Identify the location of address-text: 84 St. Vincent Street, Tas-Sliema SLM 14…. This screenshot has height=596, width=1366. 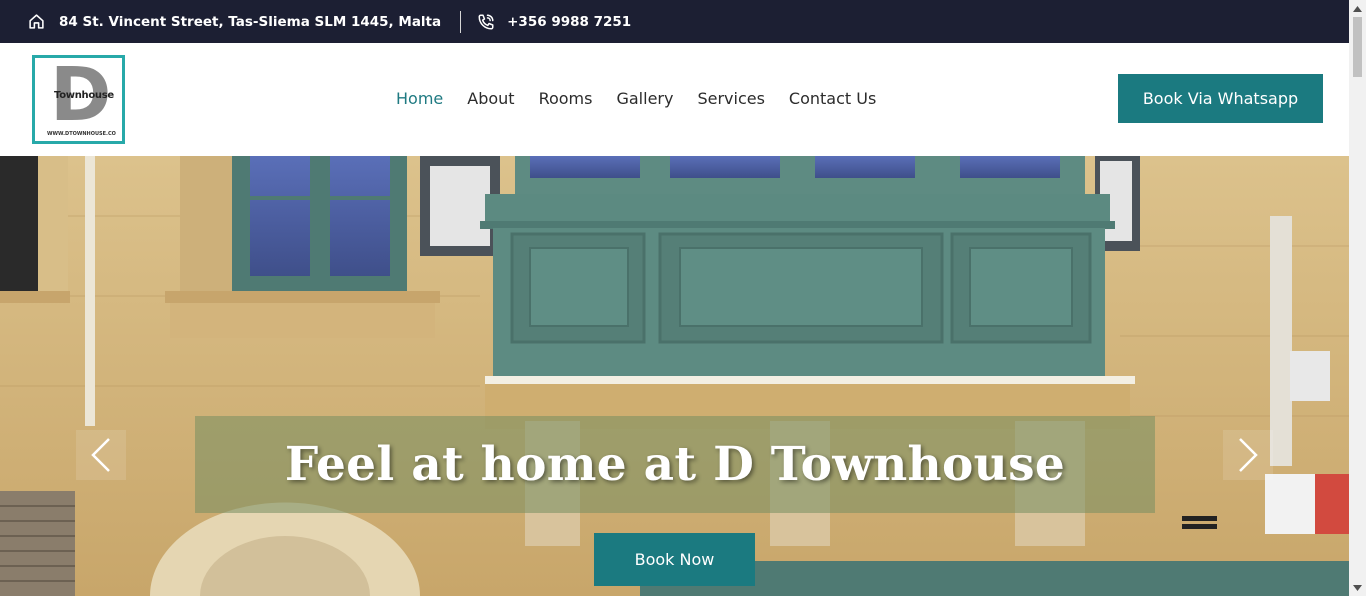
(250, 21).